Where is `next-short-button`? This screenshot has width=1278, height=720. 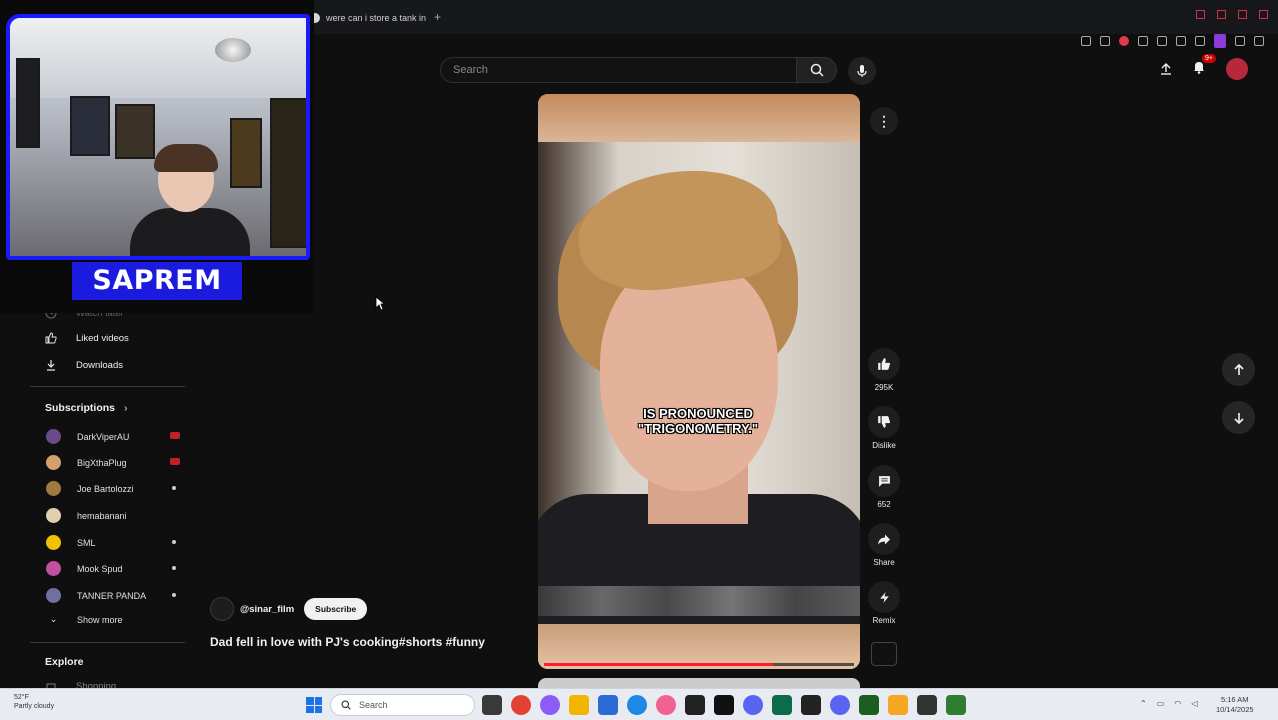 next-short-button is located at coordinates (1238, 417).